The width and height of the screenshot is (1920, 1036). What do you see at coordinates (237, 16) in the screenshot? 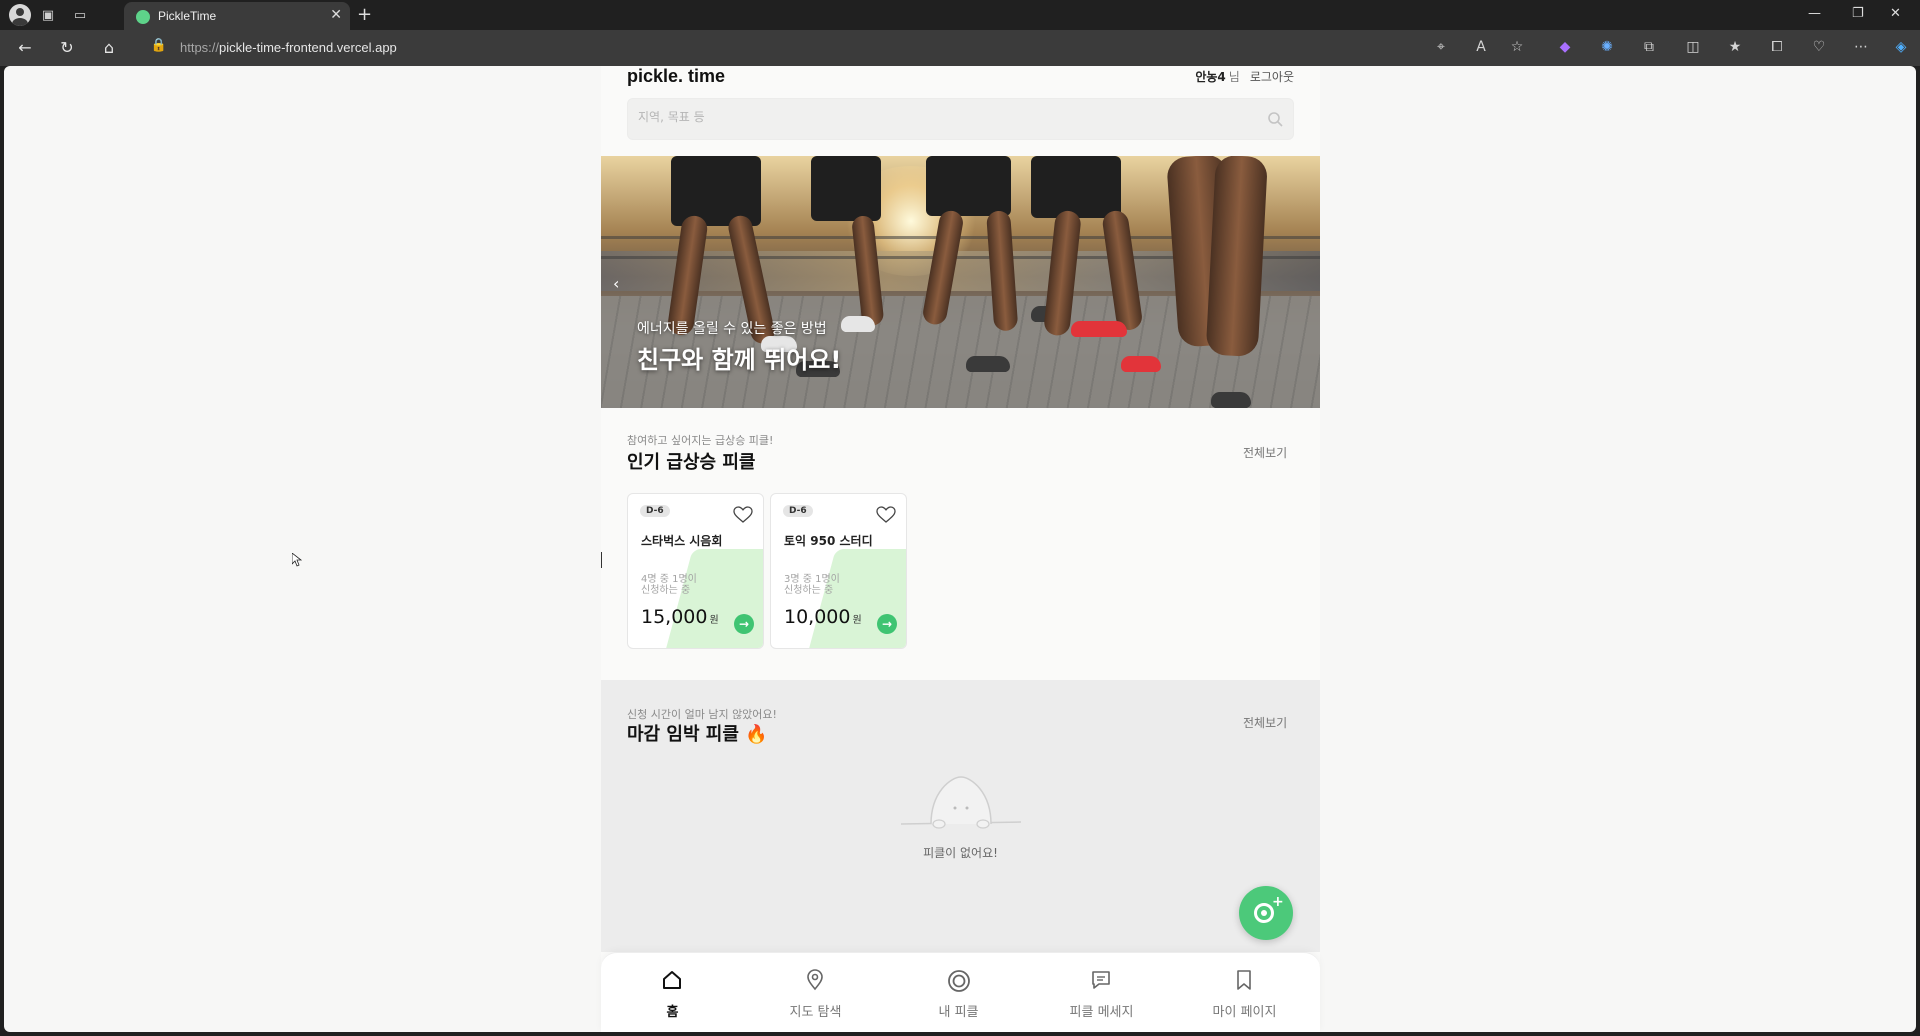
I see `browser-tab: PickleTime ✕` at bounding box center [237, 16].